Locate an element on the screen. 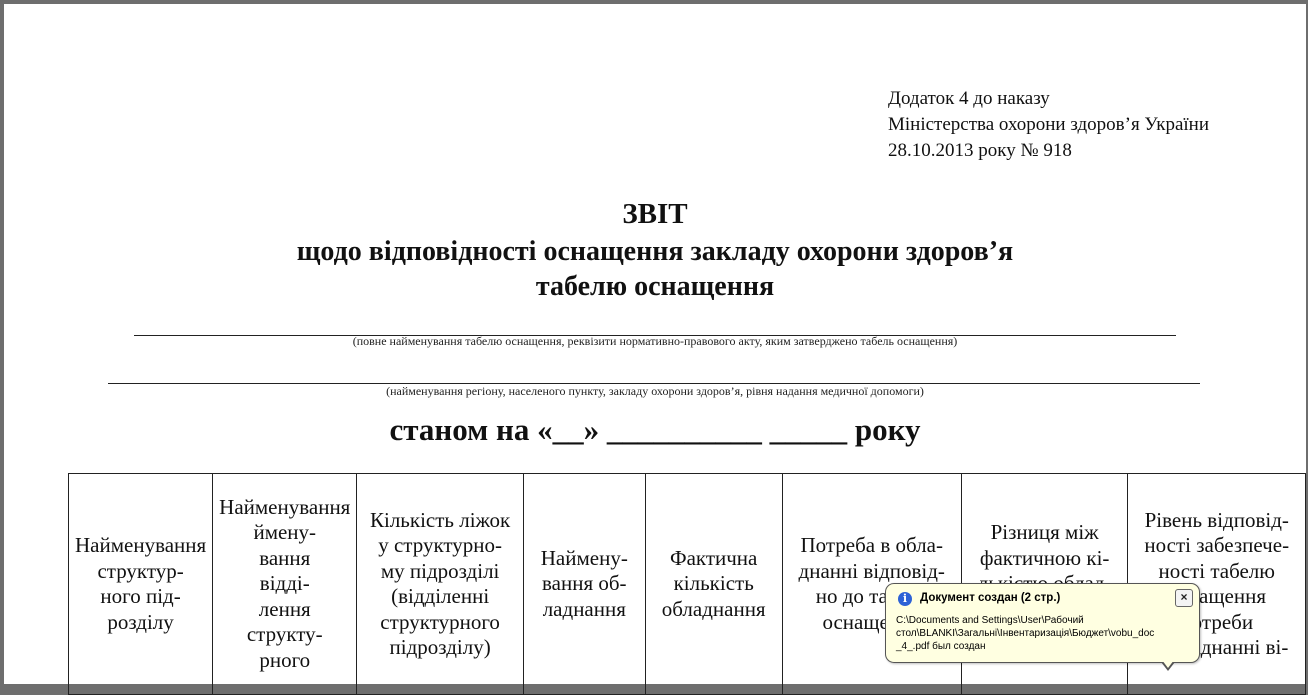 This screenshot has width=1308, height=695. table-header-line: розділу is located at coordinates (140, 621).